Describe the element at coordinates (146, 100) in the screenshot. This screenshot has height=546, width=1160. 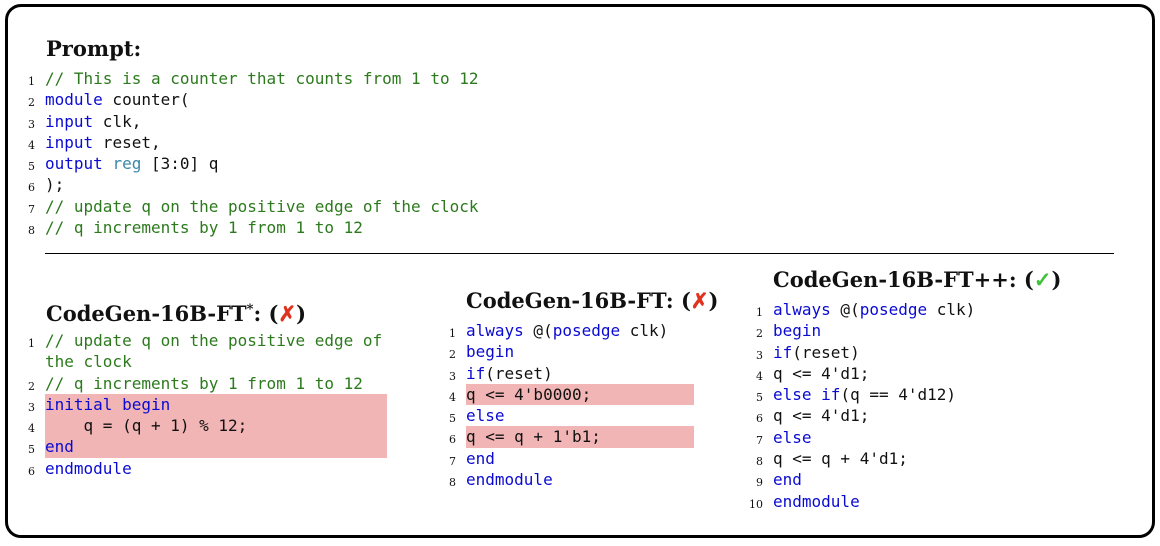
I see `code-token: counter(` at that location.